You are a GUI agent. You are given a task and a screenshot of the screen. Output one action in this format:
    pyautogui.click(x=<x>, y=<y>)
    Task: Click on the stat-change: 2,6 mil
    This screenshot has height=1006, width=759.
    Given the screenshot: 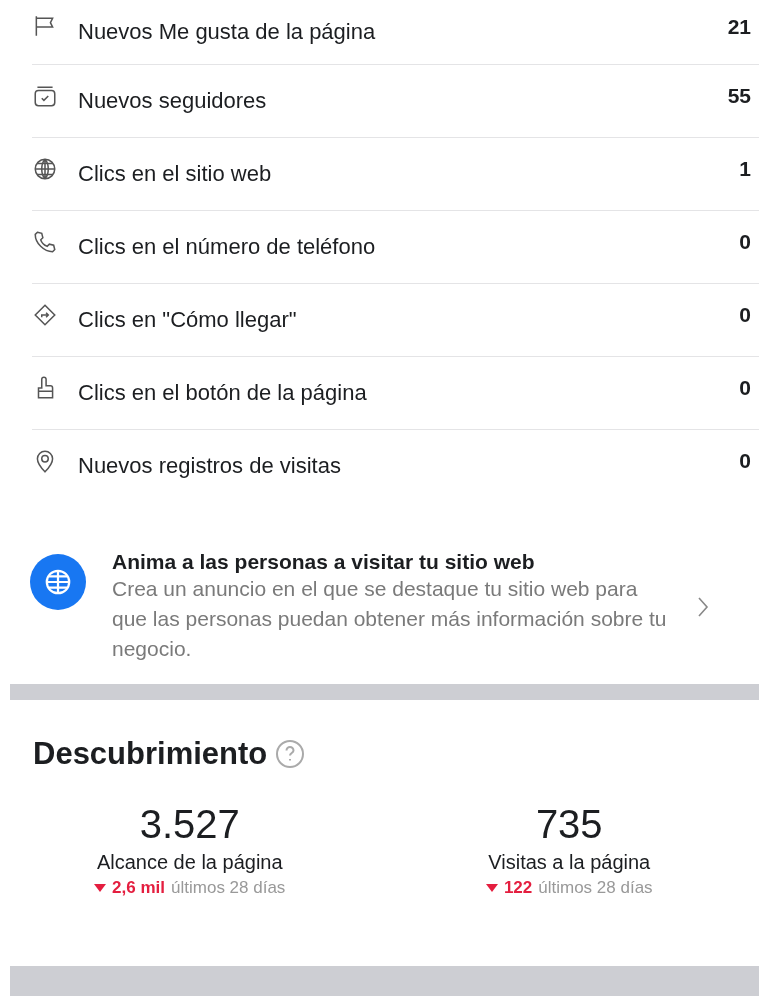 What is the action you would take?
    pyautogui.click(x=139, y=888)
    